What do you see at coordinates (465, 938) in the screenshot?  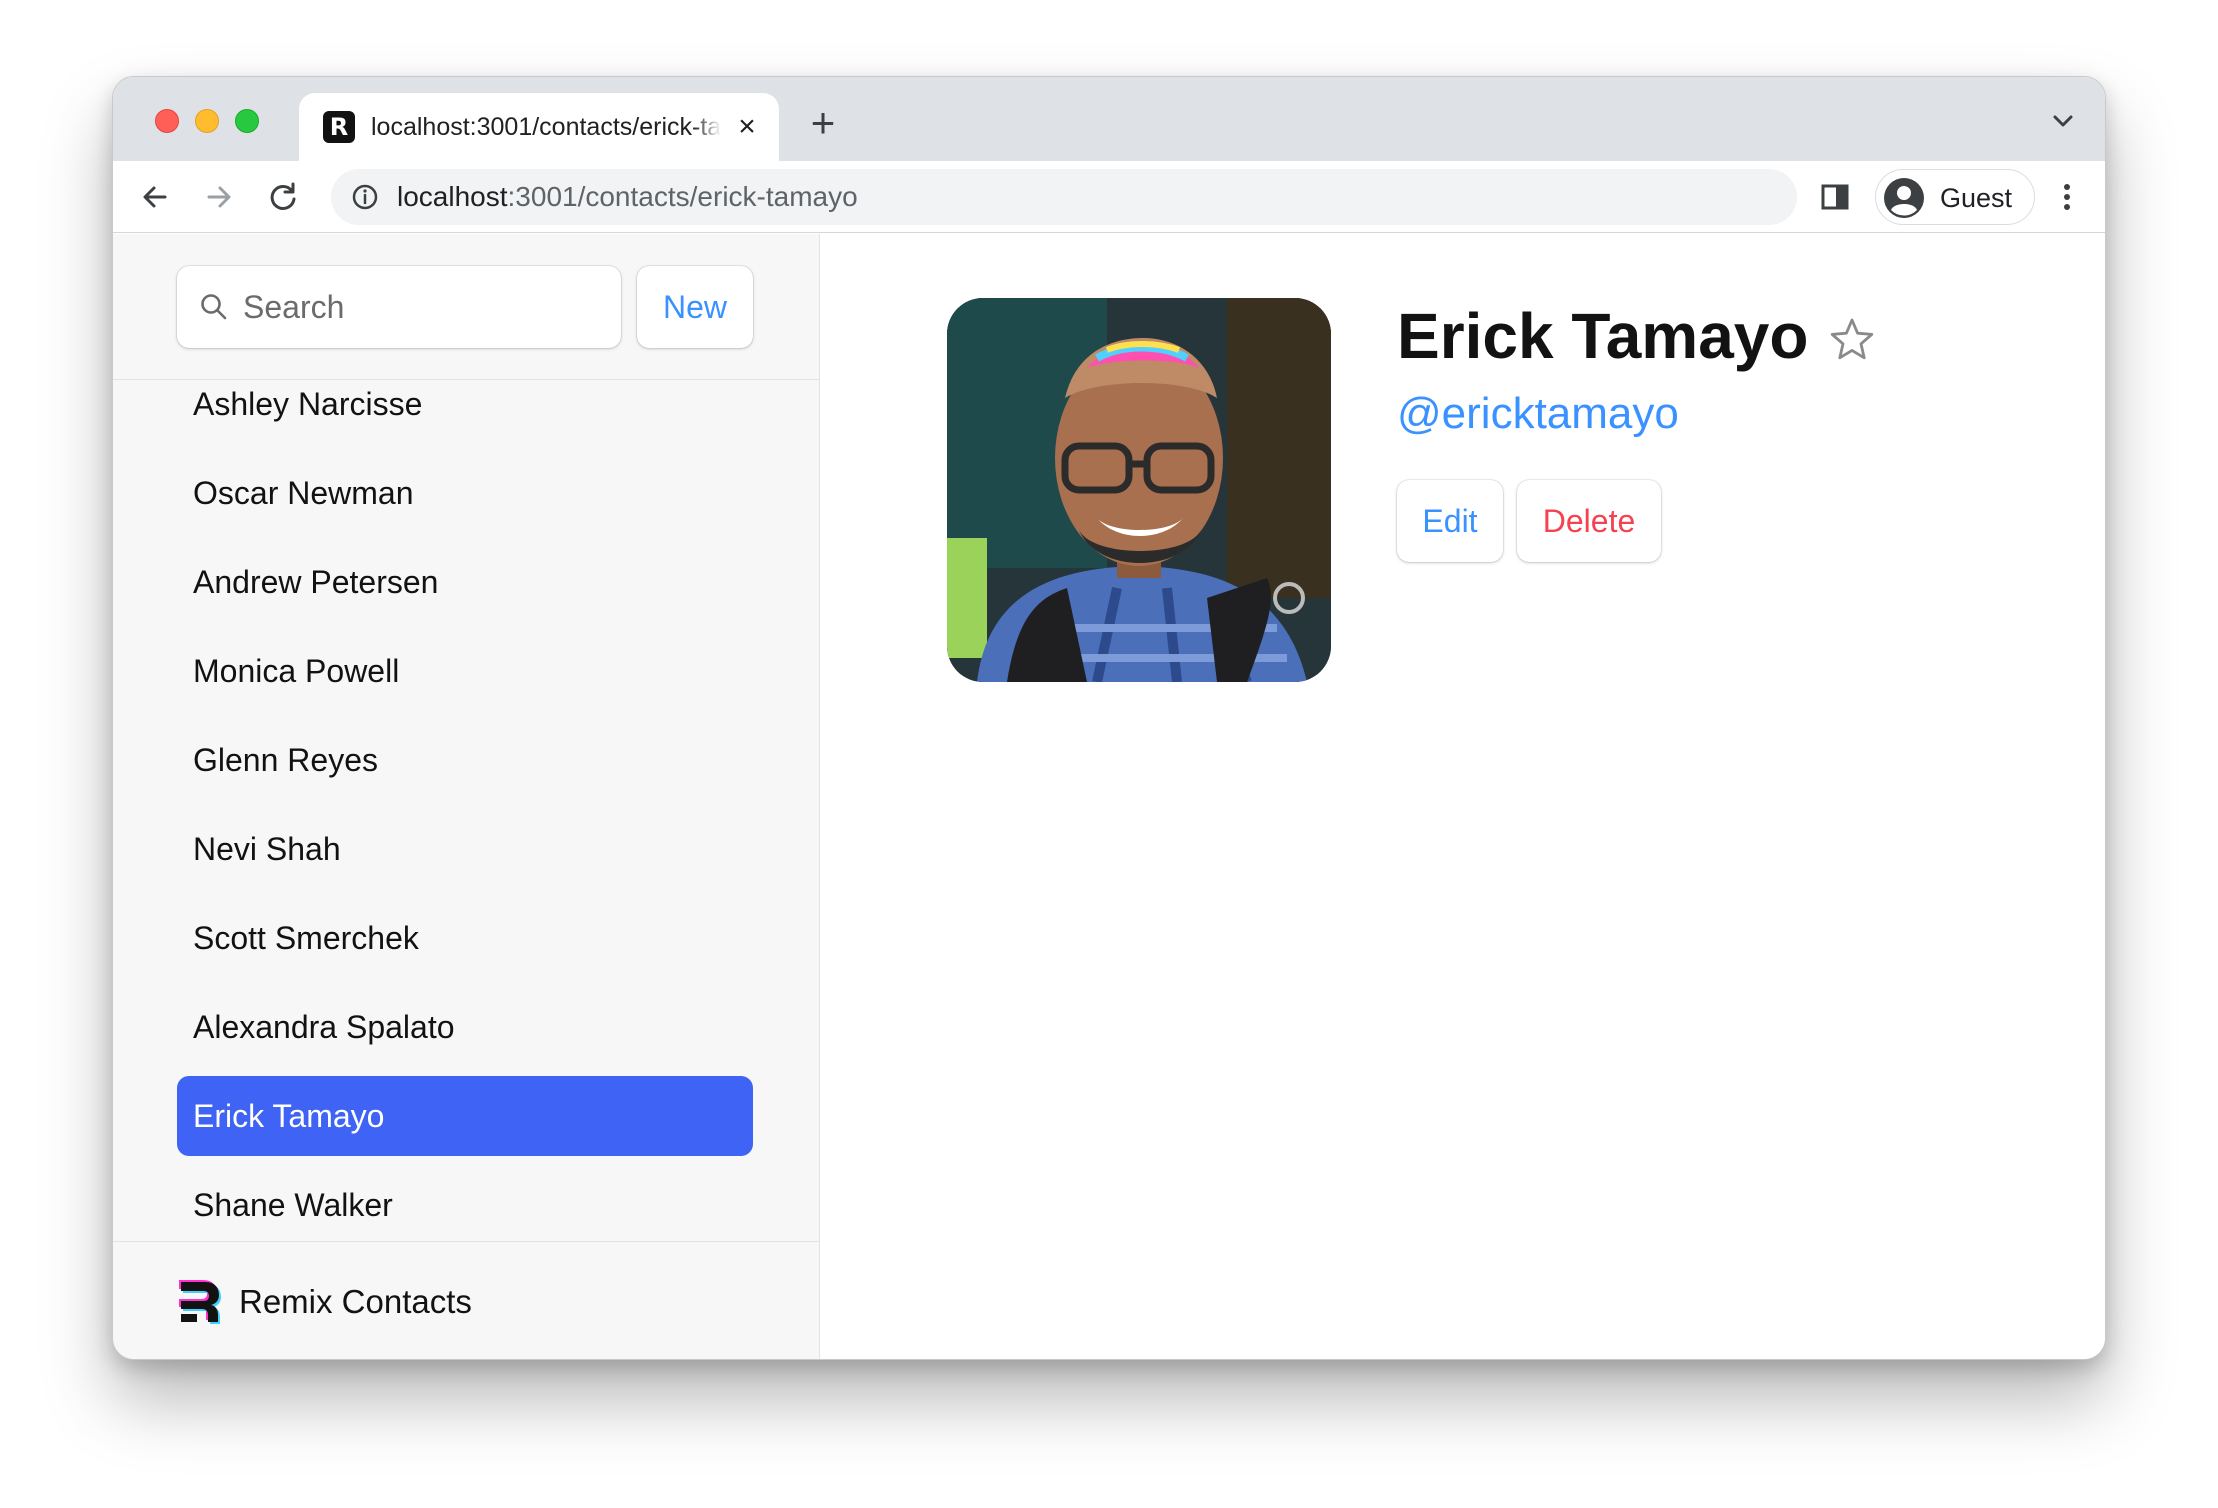 I see `contact-item: Scott Smerchek` at bounding box center [465, 938].